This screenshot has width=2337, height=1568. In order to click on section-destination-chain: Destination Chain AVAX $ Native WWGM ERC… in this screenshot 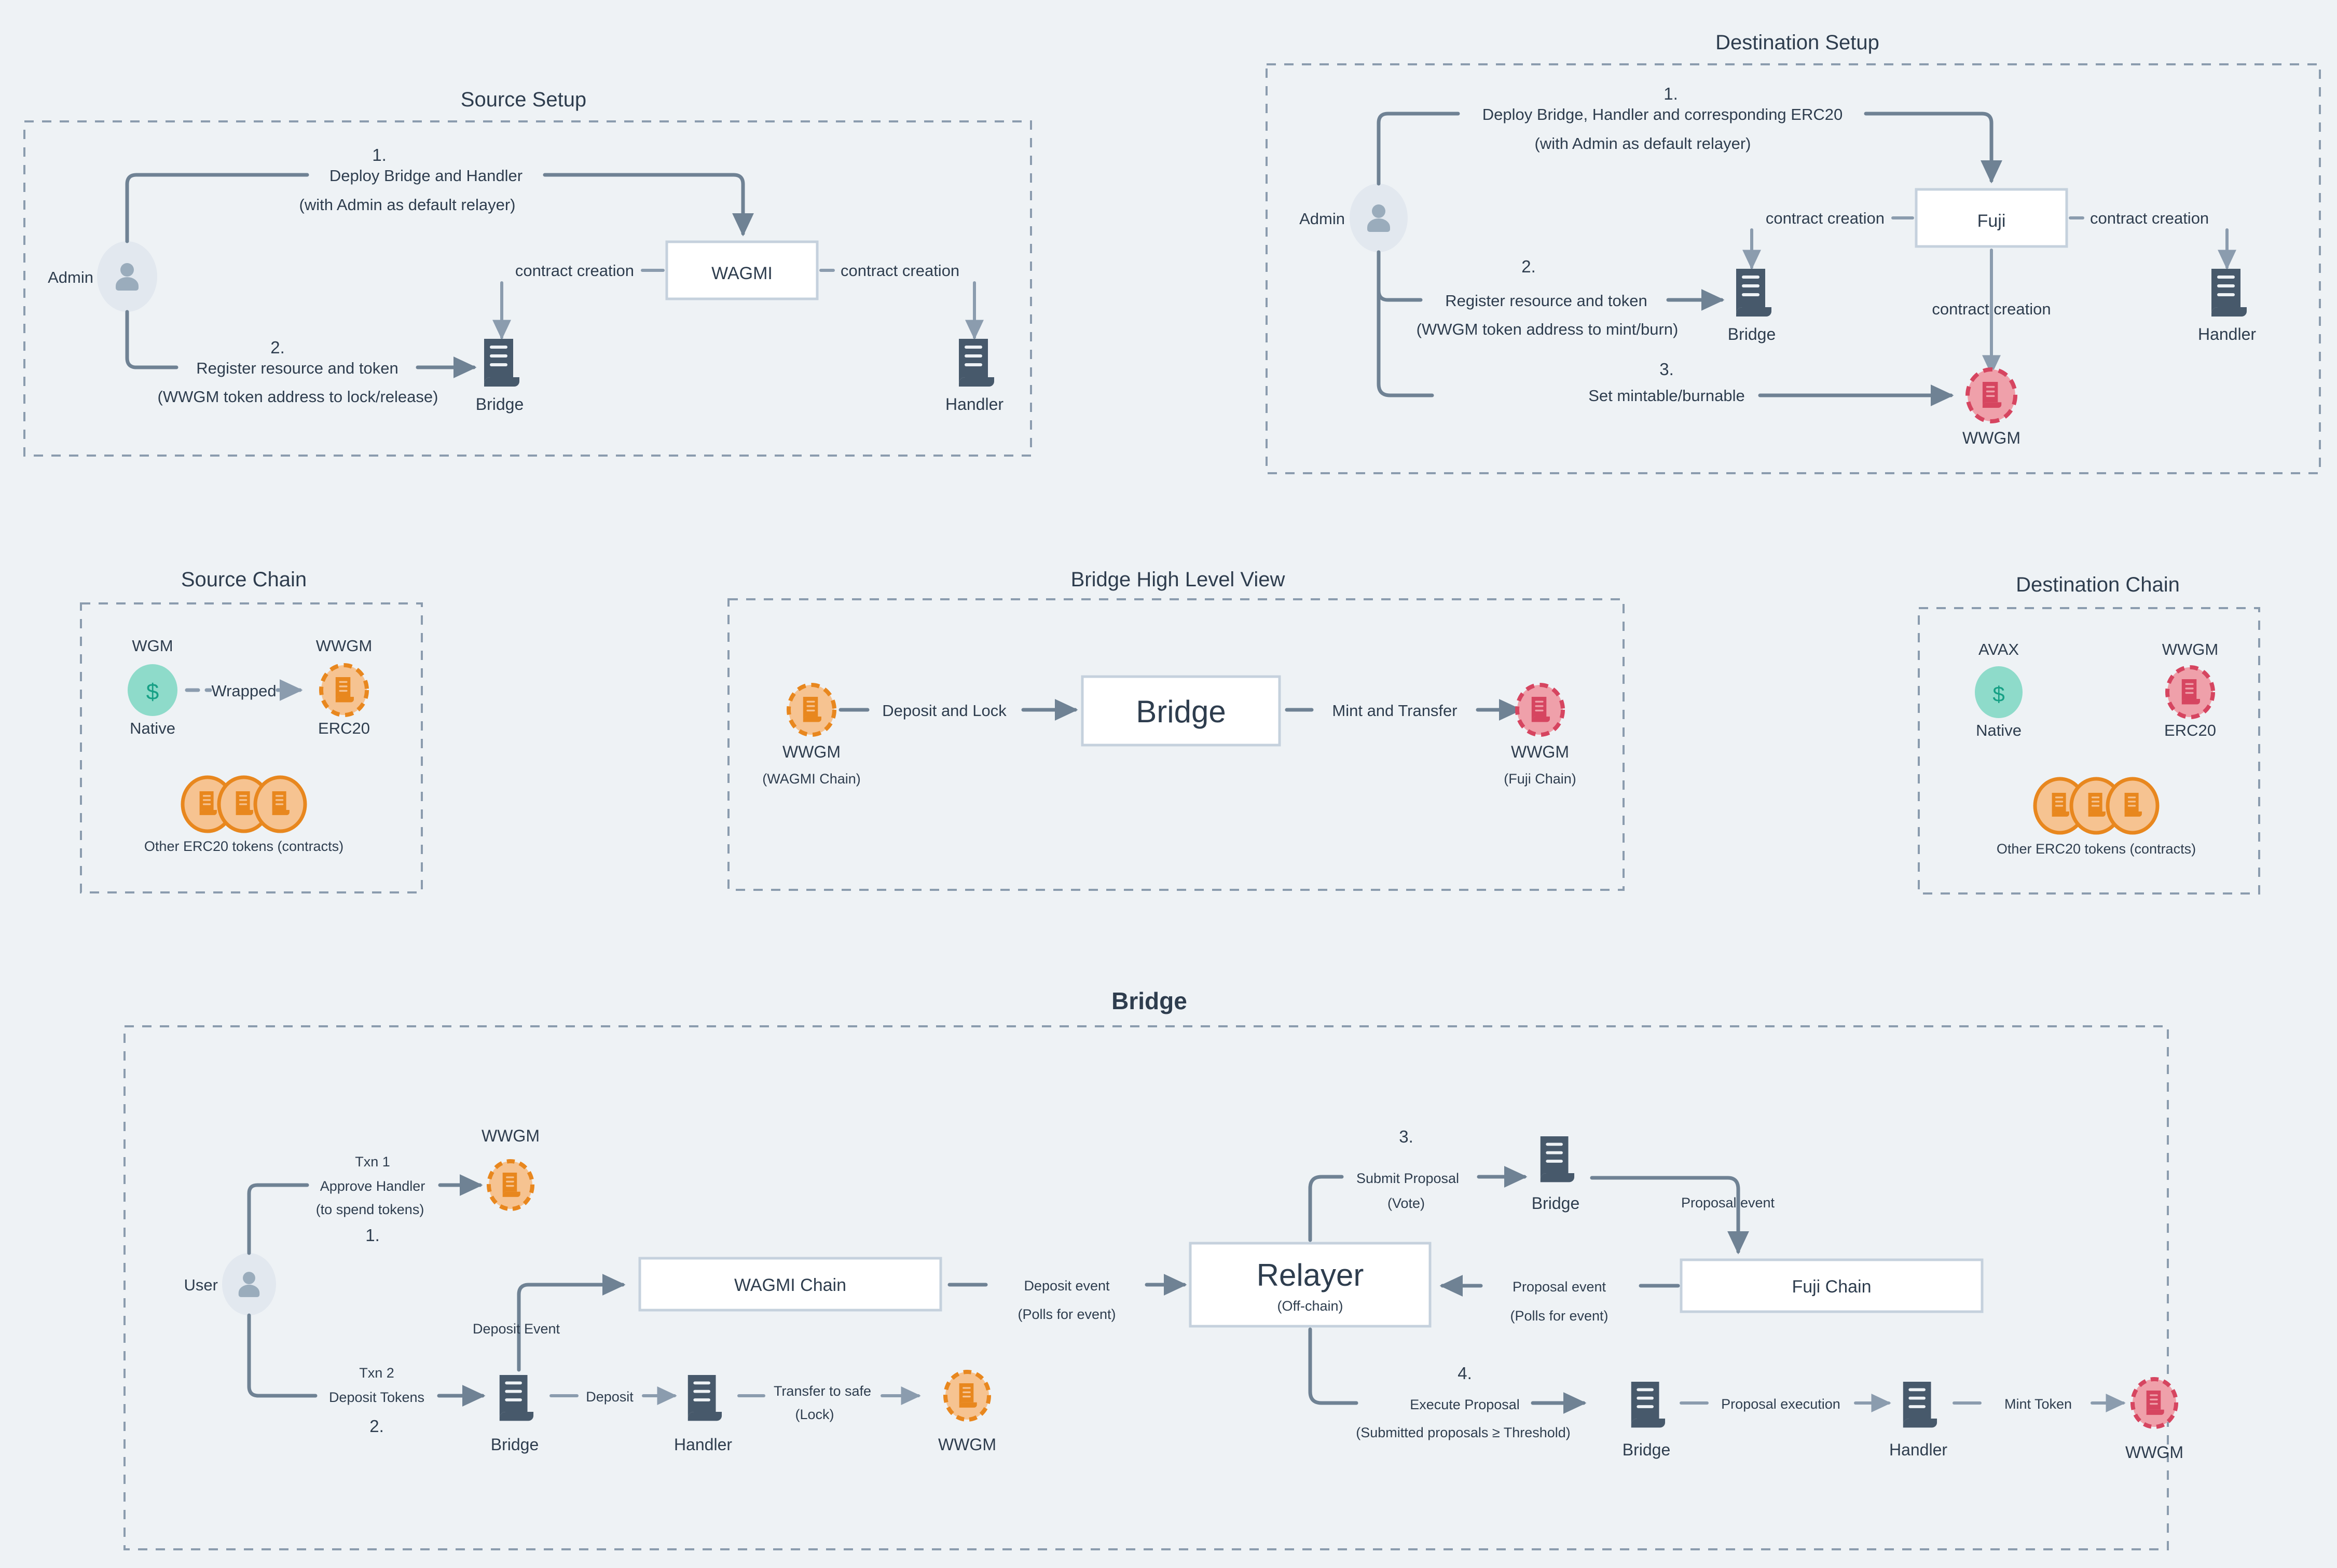, I will do `click(2089, 734)`.